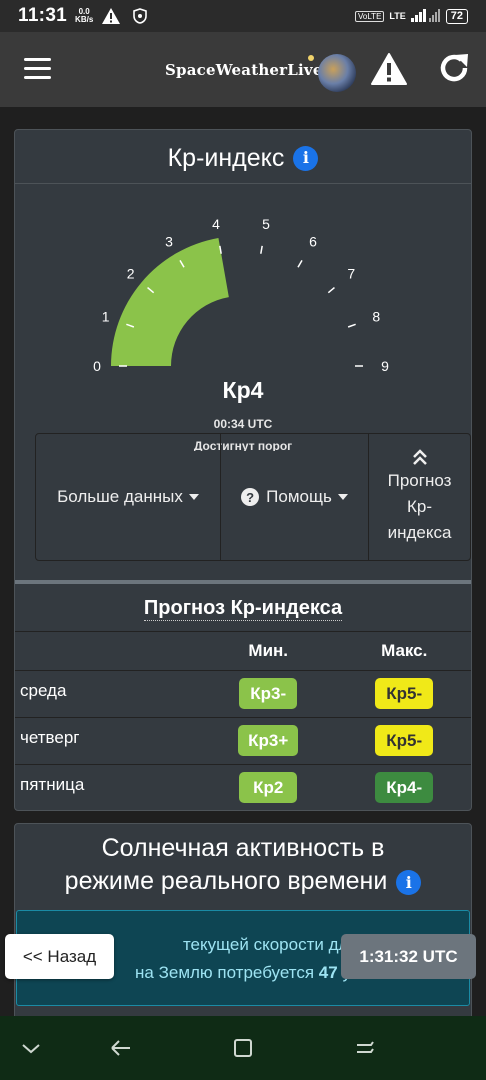 The image size is (486, 1080). I want to click on recent-apps-icon, so click(365, 1048).